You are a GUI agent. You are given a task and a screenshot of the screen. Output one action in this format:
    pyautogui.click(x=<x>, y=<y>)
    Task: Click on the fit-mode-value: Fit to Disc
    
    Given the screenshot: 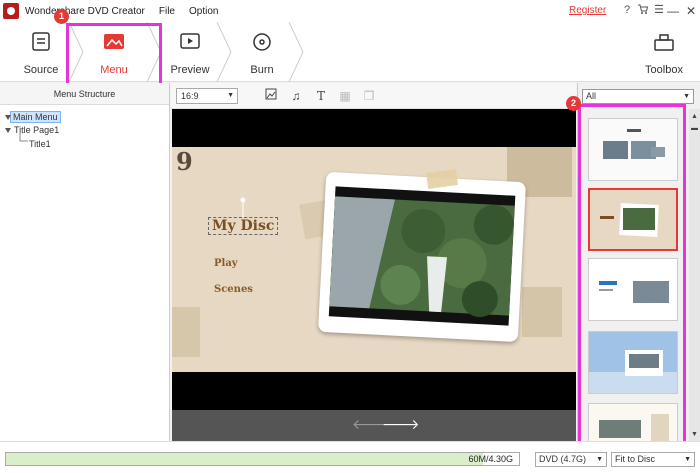 What is the action you would take?
    pyautogui.click(x=635, y=459)
    